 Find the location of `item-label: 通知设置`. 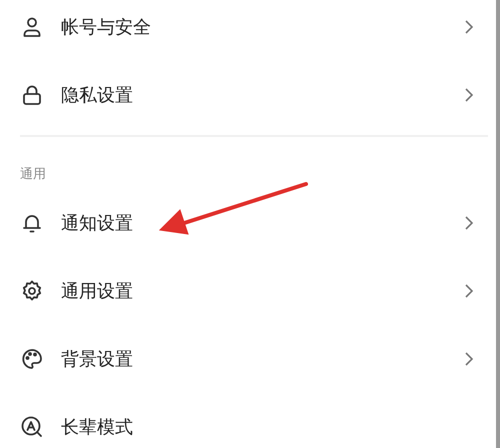

item-label: 通知设置 is located at coordinates (97, 223).